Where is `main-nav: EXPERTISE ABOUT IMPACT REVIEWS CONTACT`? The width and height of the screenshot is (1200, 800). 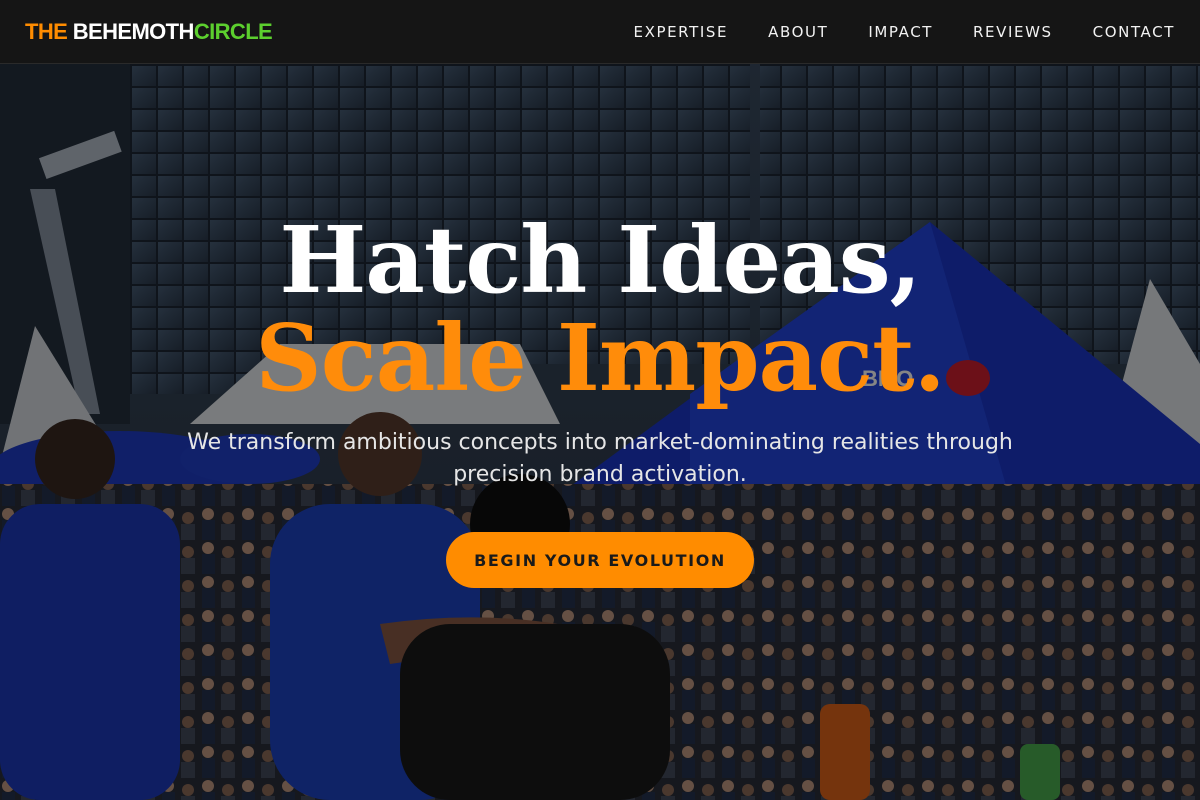
main-nav: EXPERTISE ABOUT IMPACT REVIEWS CONTACT is located at coordinates (885, 32).